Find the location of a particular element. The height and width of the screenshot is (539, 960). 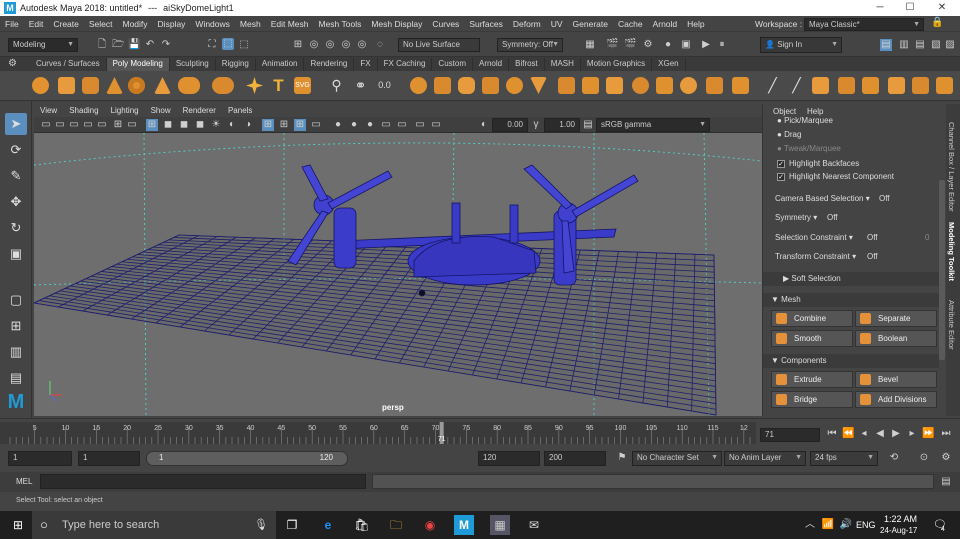

go-to-end-icon: ⏭ is located at coordinates (946, 434).